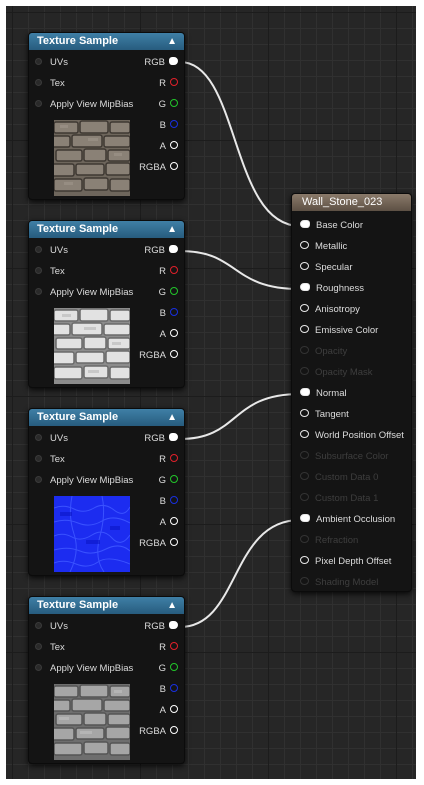 This screenshot has width=424, height=785. Describe the element at coordinates (326, 268) in the screenshot. I see `material-input-specular: Specular` at that location.